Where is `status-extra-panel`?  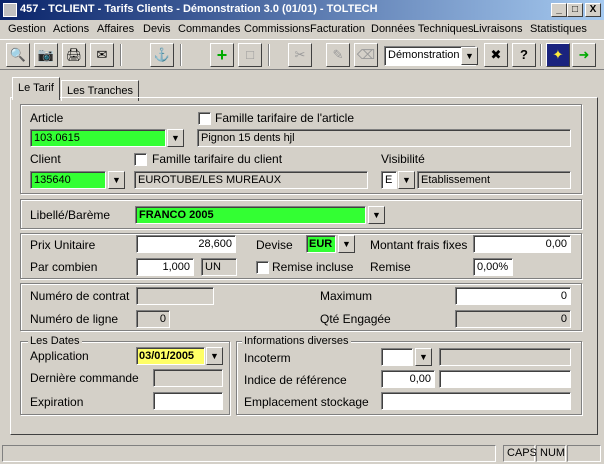
status-extra-panel is located at coordinates (584, 453).